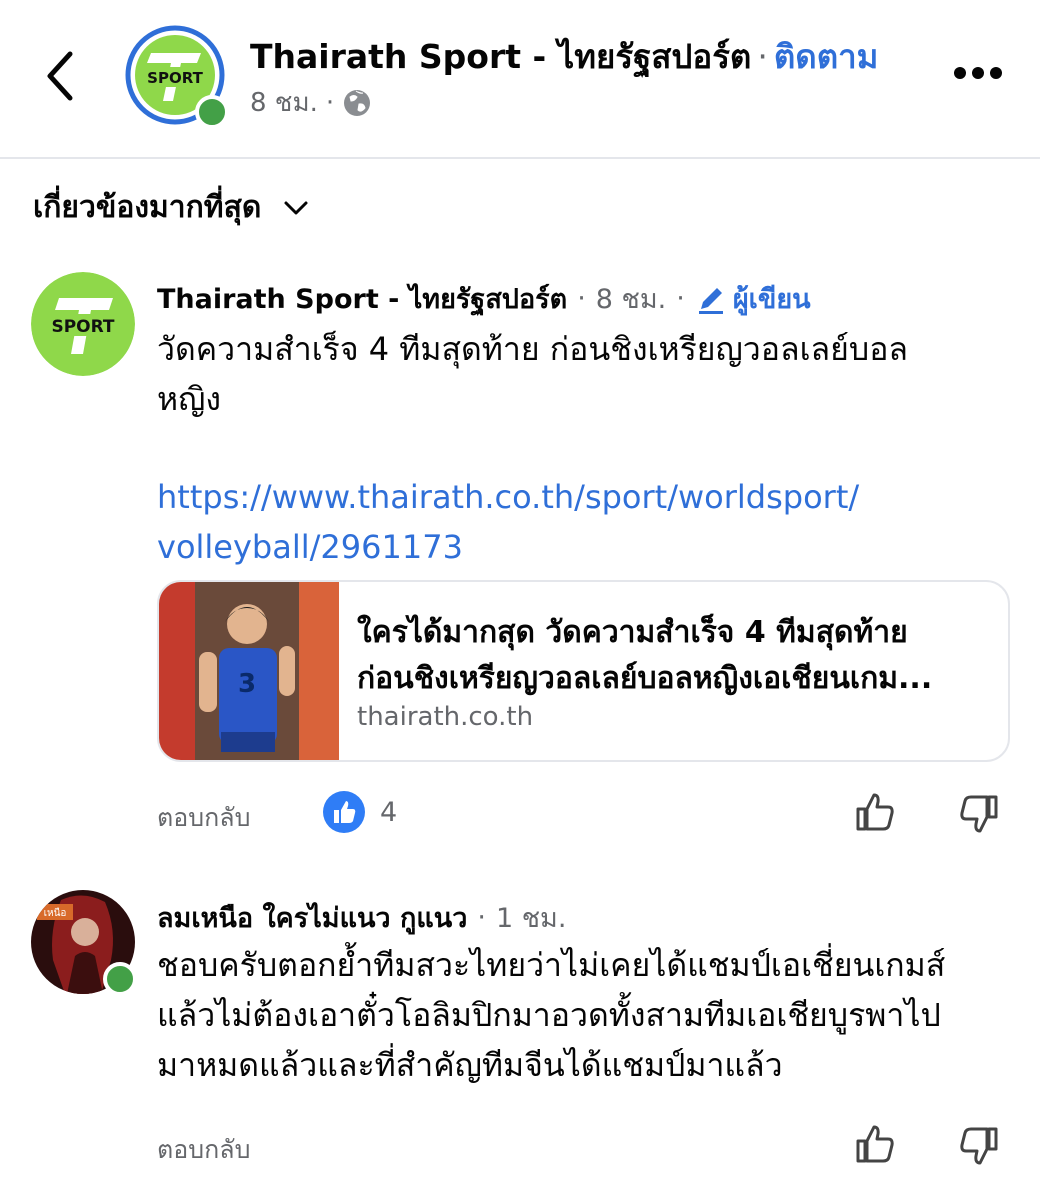 This screenshot has height=1200, width=1040. Describe the element at coordinates (631, 298) in the screenshot. I see `comment-time: 8 ชม.` at that location.